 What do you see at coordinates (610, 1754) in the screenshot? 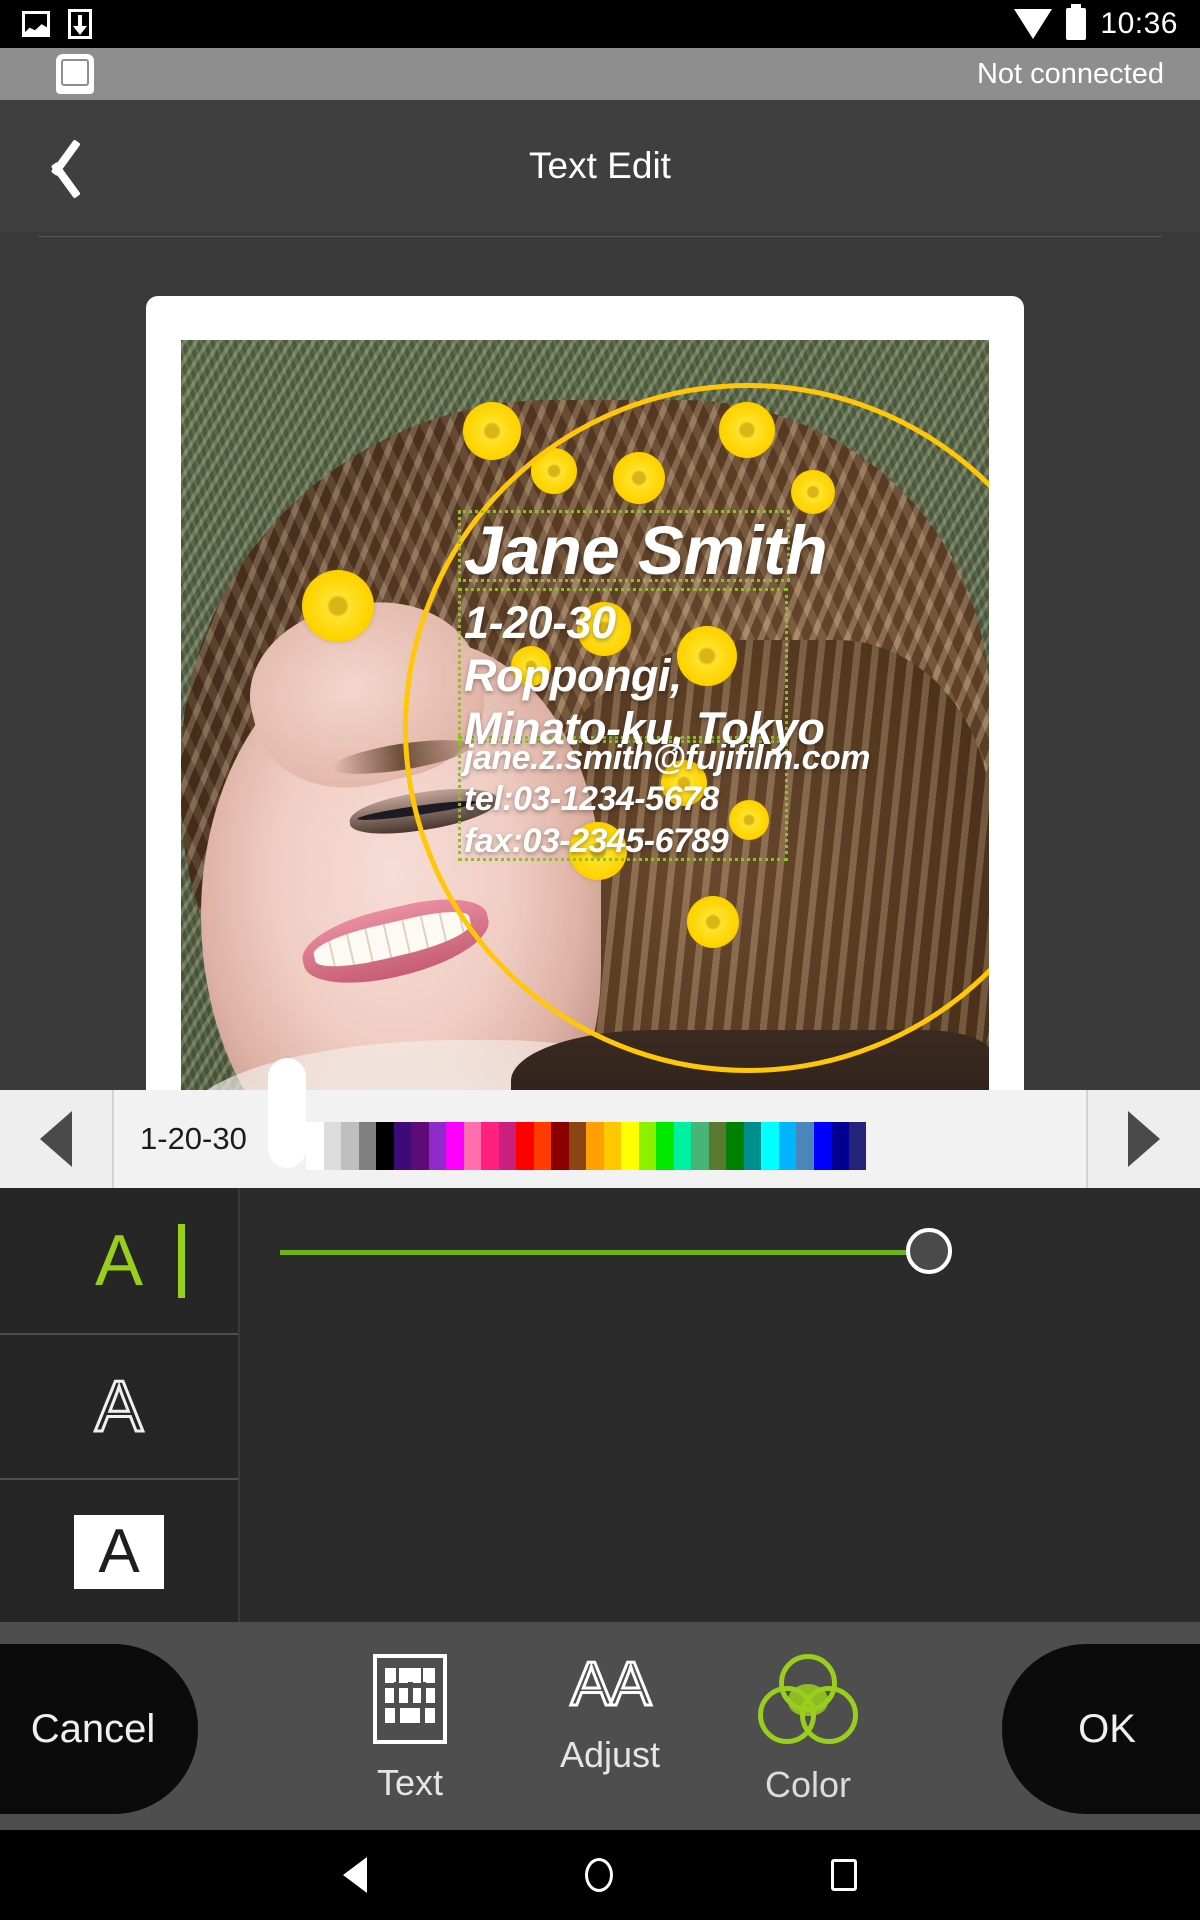
I see `tool-adjust-label: Adjust` at bounding box center [610, 1754].